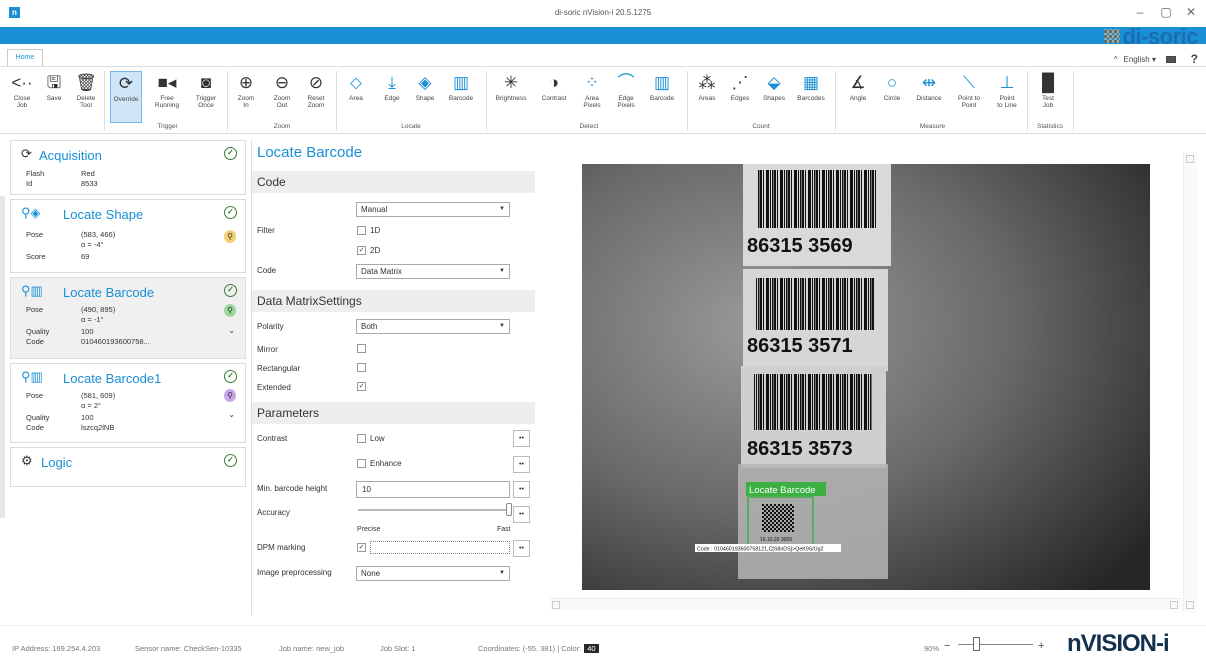 The width and height of the screenshot is (1206, 659). Describe the element at coordinates (1190, 382) in the screenshot. I see `vertical-scrollbar` at that location.